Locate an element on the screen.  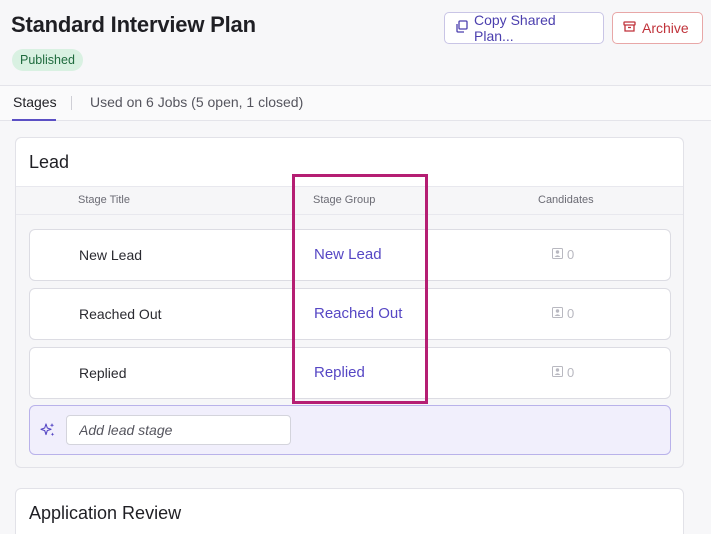
add-lead-stage-row is located at coordinates (350, 430).